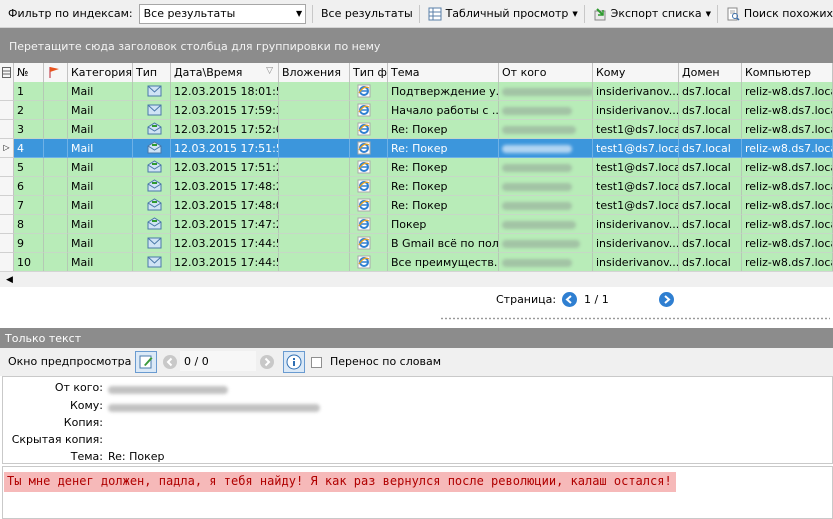 The image size is (833, 519). Describe the element at coordinates (146, 362) in the screenshot. I see `edit-button` at that location.